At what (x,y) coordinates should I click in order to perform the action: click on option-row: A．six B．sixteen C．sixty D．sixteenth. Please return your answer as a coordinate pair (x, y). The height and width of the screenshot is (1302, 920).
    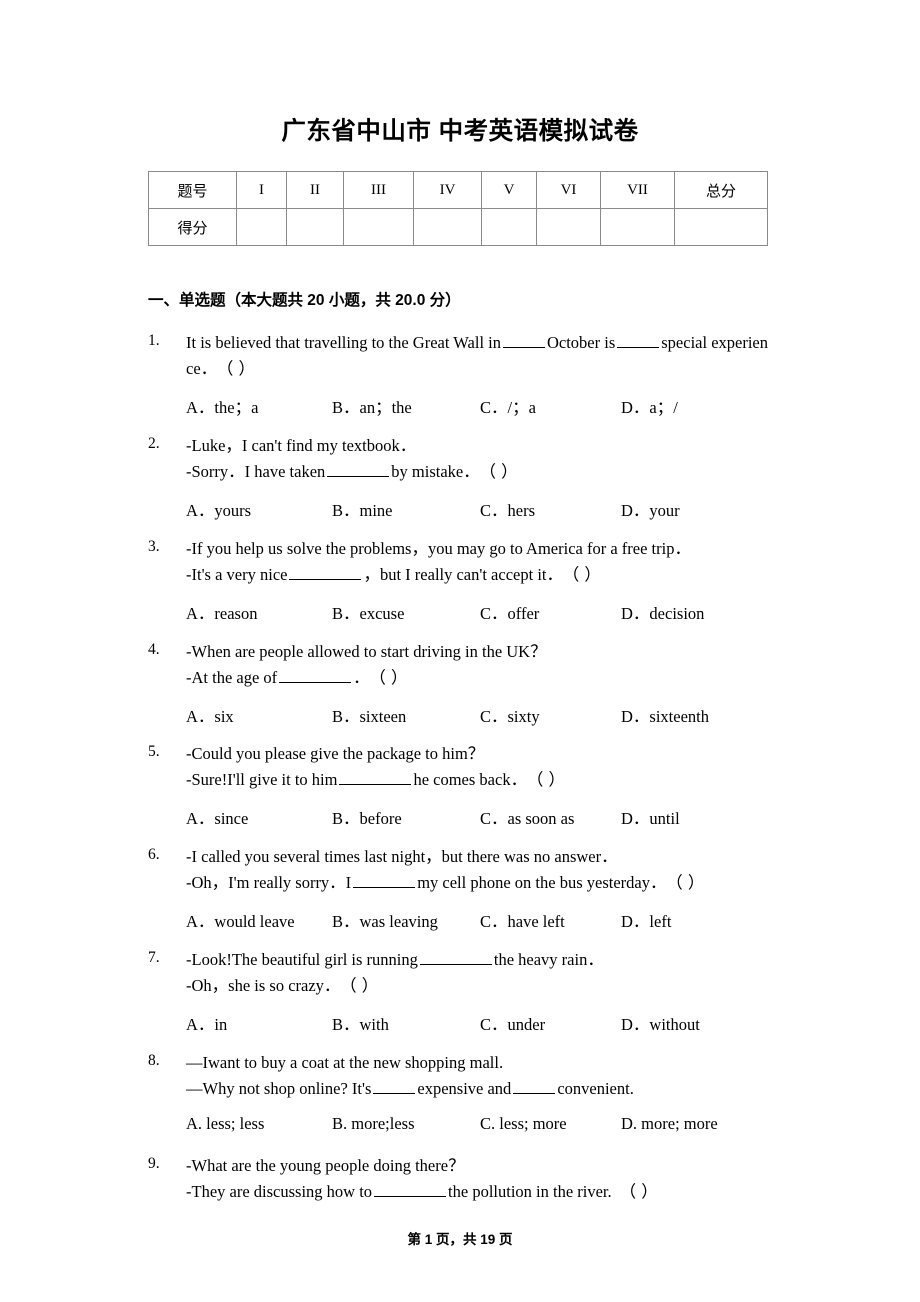
    Looking at the image, I should click on (517, 716).